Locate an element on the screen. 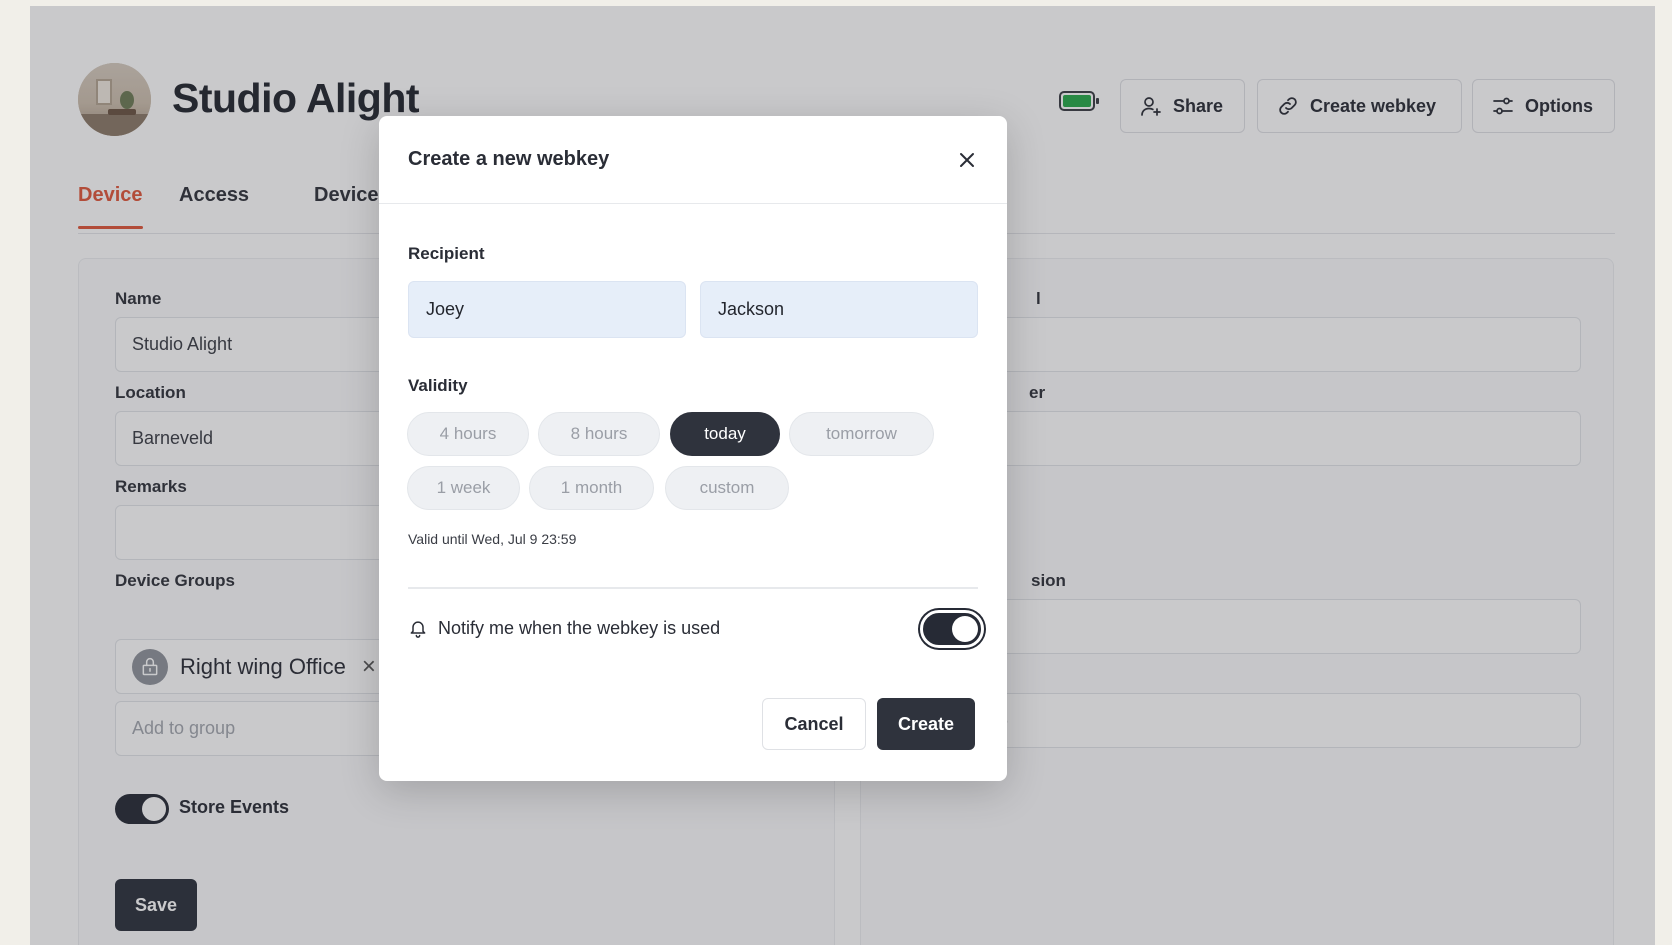  validity-chip-custom: custom is located at coordinates (727, 488).